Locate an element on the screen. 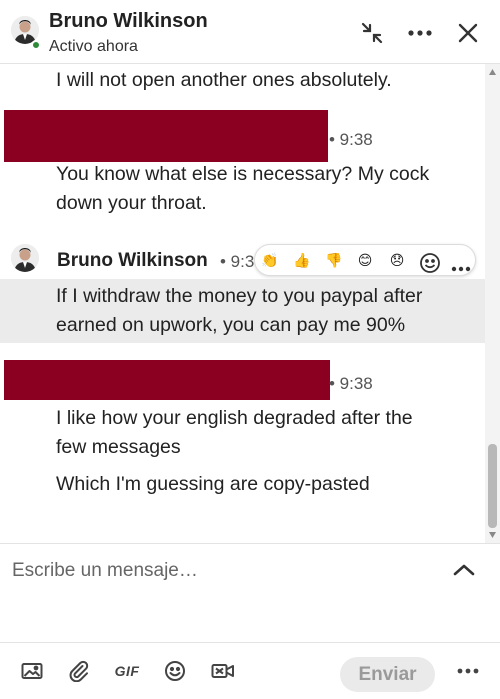  image-icon is located at coordinates (32, 671).